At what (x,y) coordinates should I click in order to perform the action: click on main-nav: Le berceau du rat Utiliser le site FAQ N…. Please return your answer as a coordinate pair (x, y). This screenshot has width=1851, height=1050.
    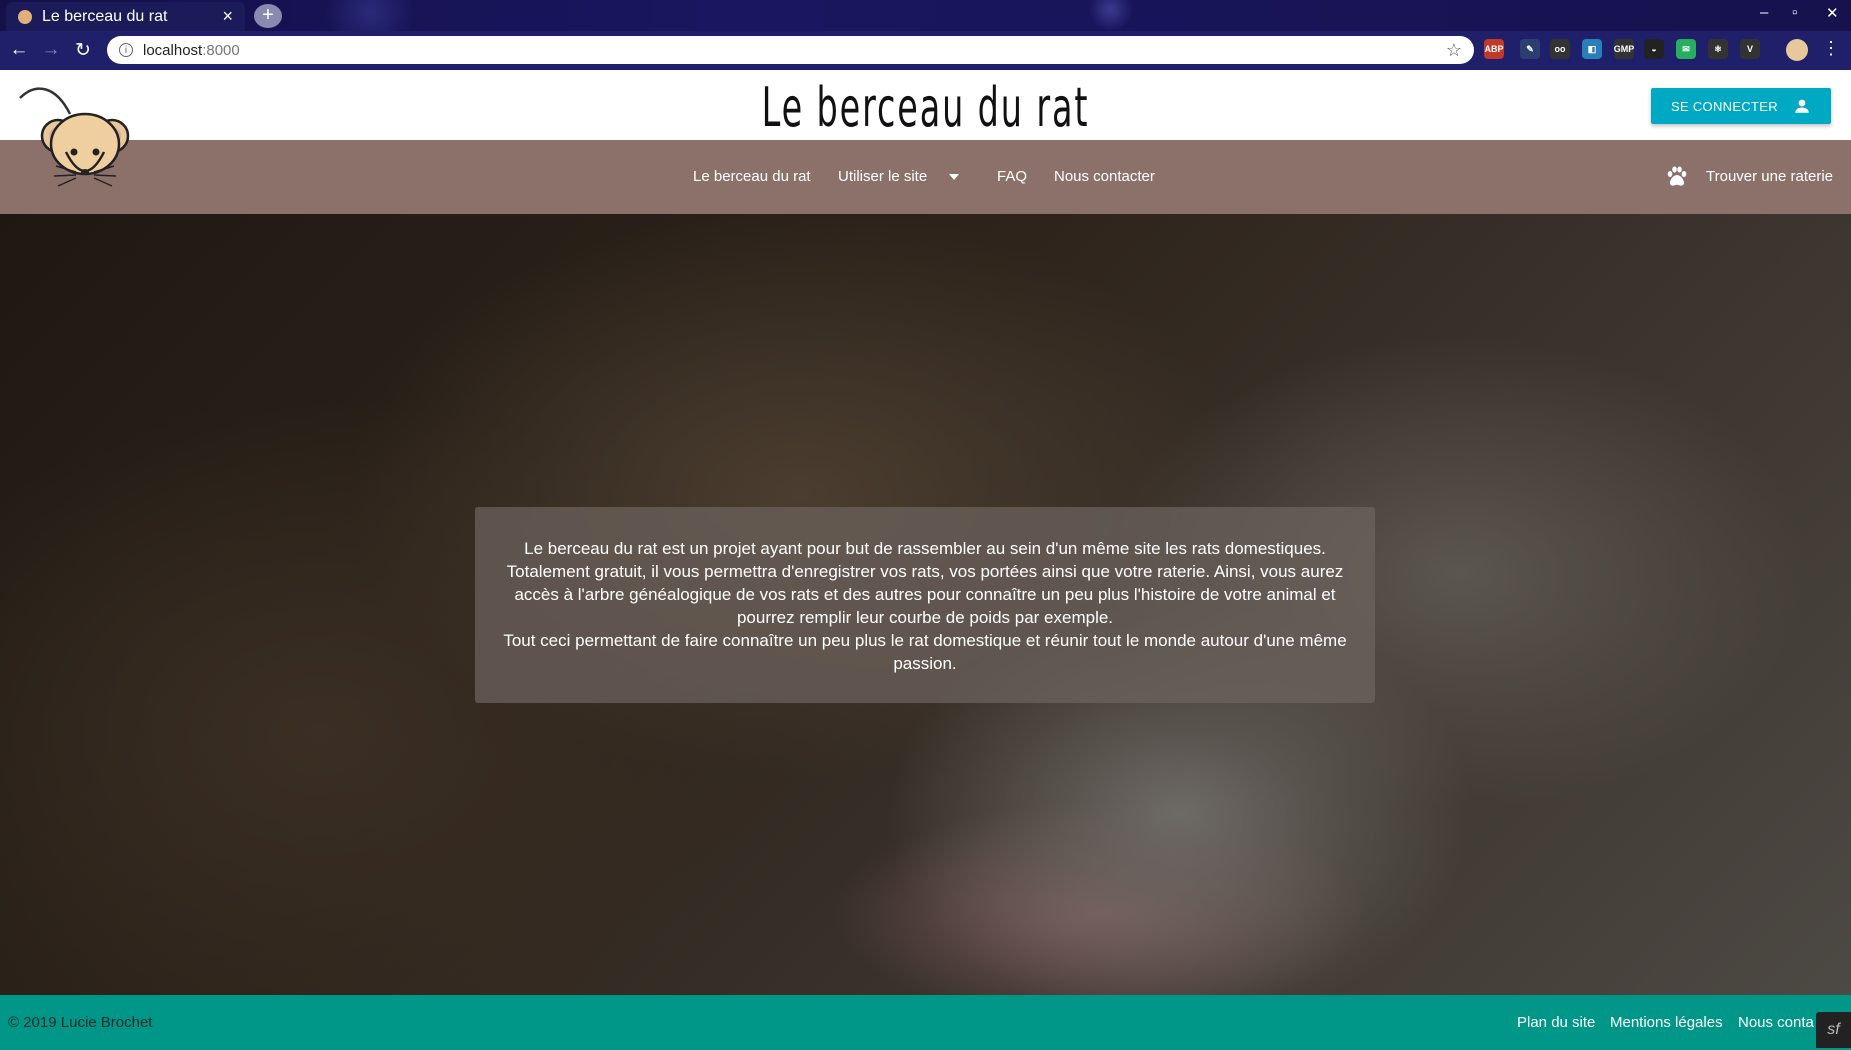
    Looking at the image, I should click on (925, 177).